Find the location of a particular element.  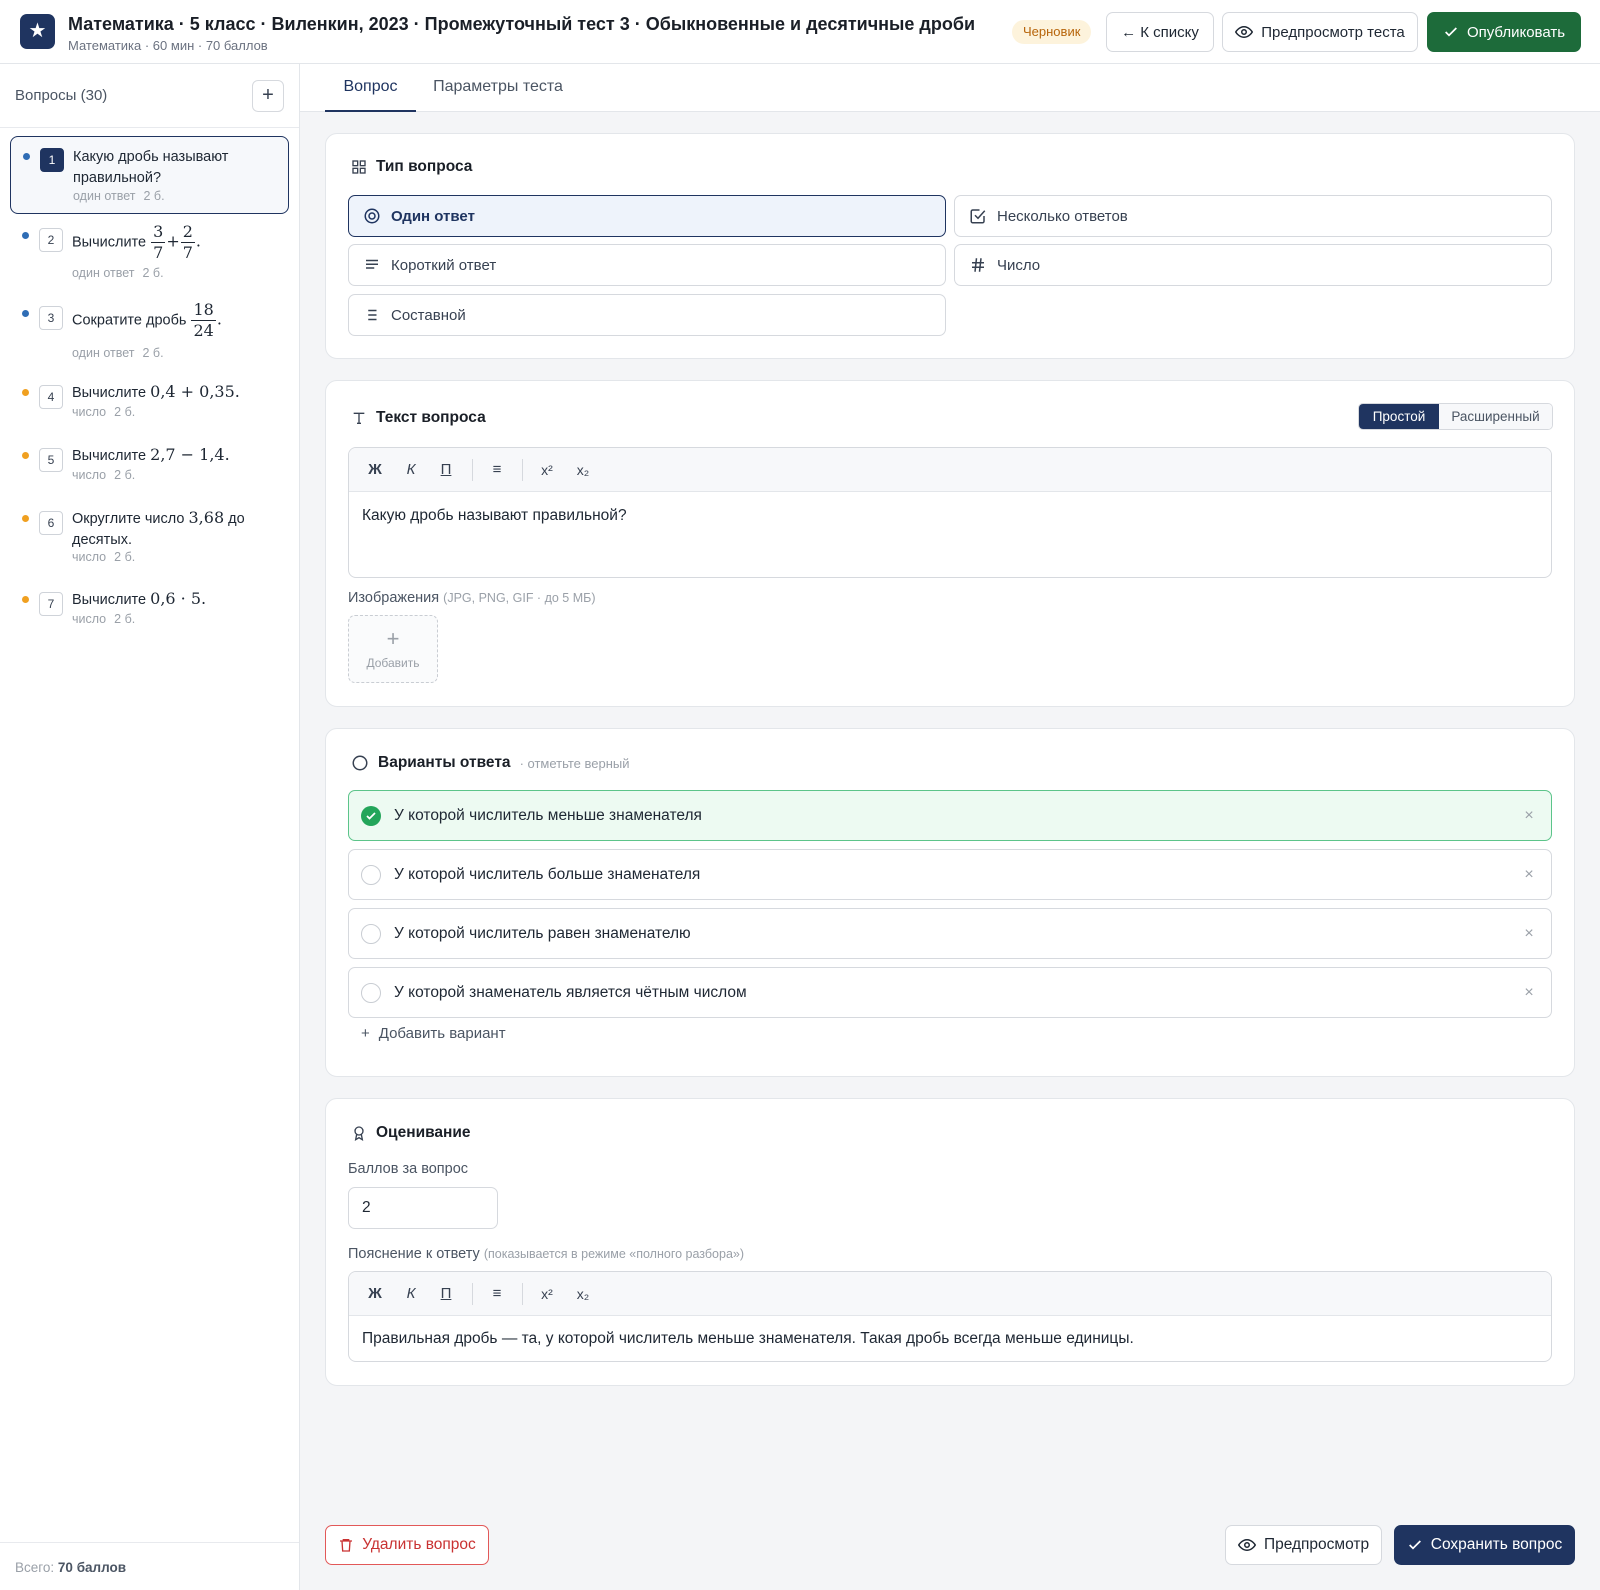

type-single-answer-label: Один ответ is located at coordinates (433, 216).